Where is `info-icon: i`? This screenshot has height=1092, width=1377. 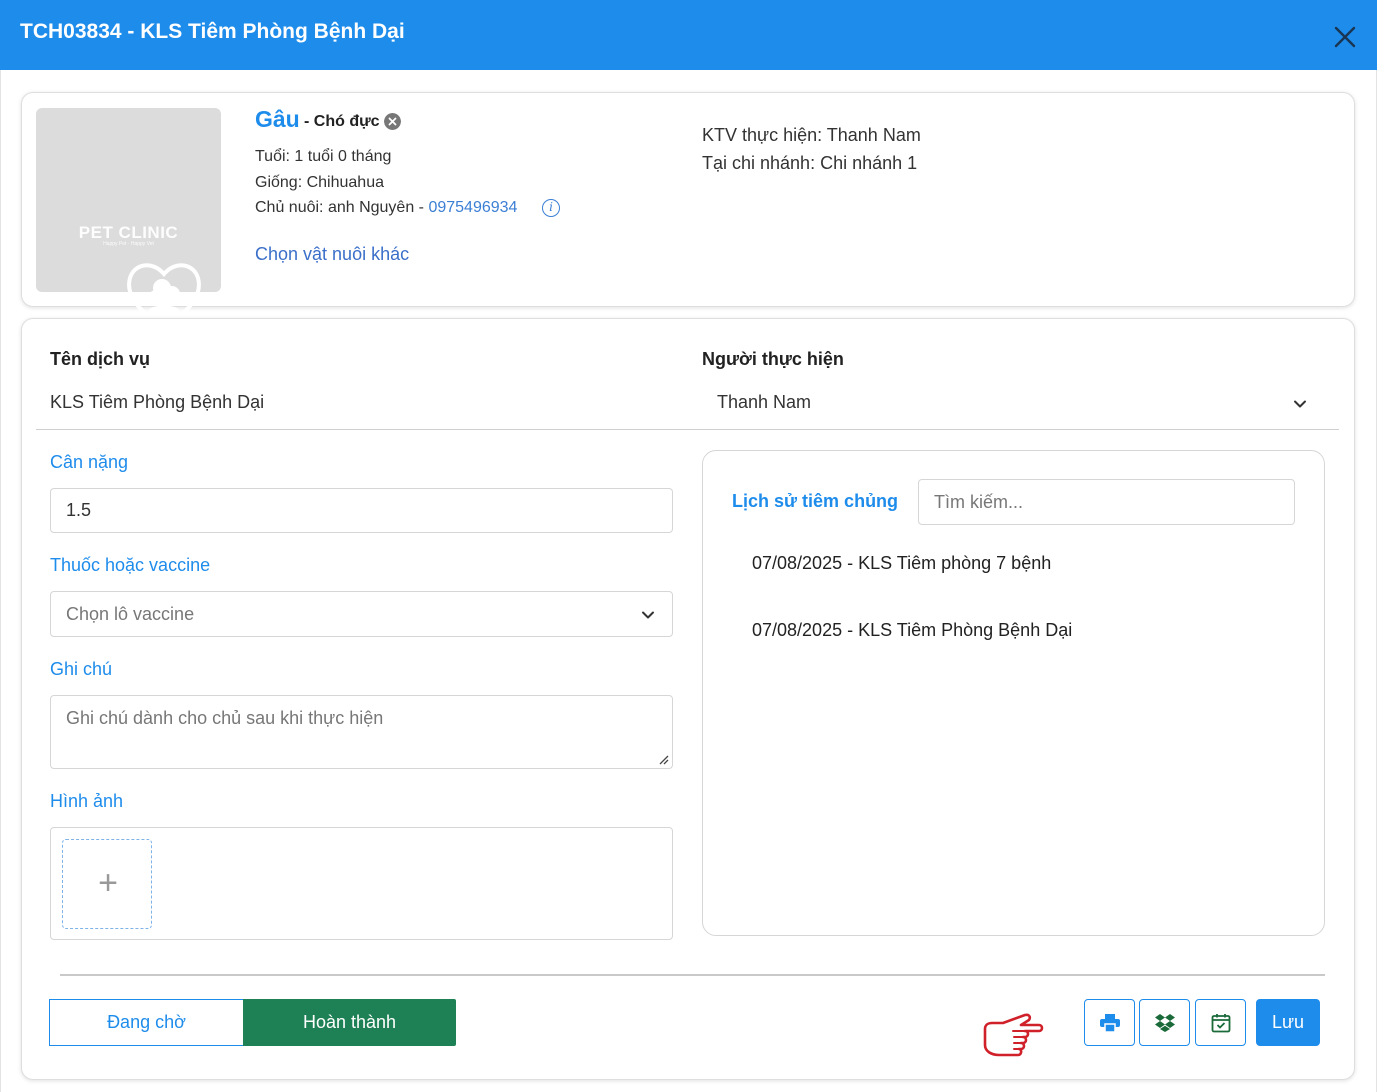 info-icon: i is located at coordinates (551, 208).